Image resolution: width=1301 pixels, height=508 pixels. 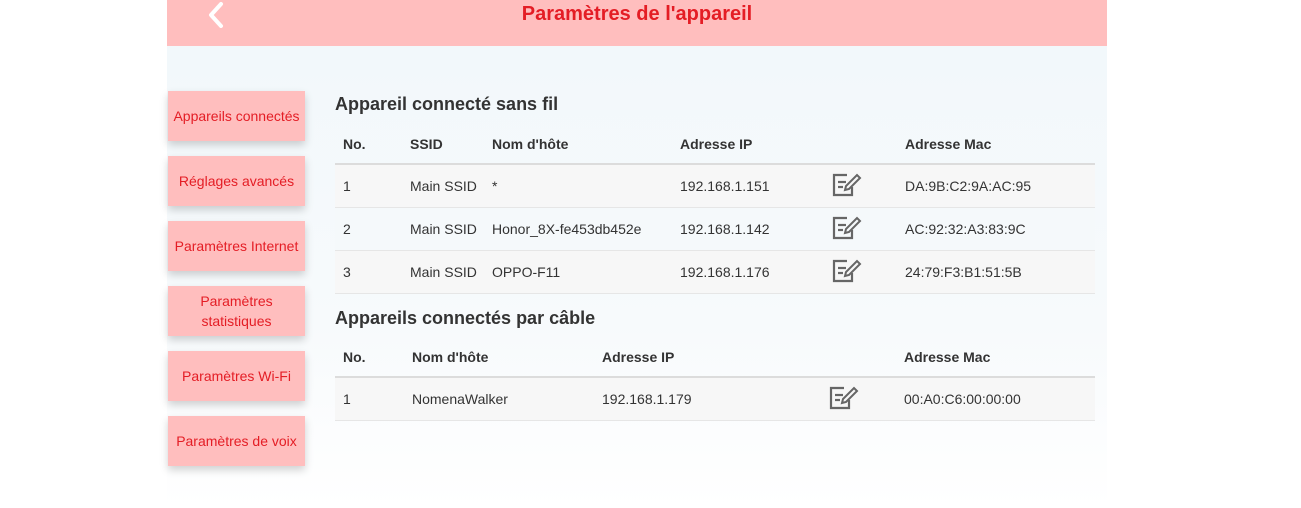 I want to click on cell-ip: 192.168.1.176, so click(x=725, y=272).